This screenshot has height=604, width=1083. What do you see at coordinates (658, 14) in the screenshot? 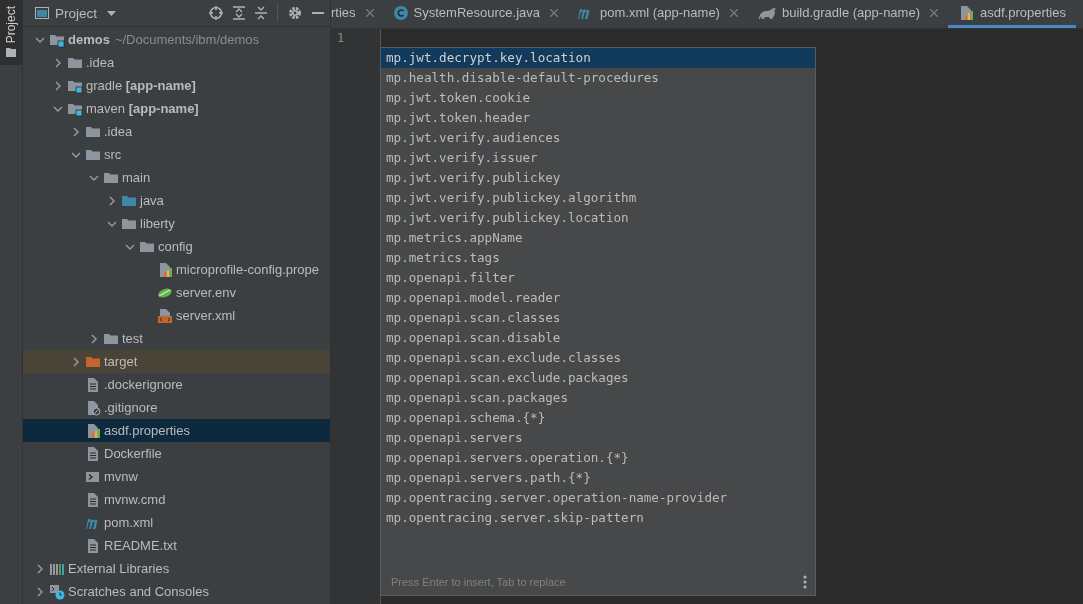
I see `editor-tab: pom.xml (app-name)` at bounding box center [658, 14].